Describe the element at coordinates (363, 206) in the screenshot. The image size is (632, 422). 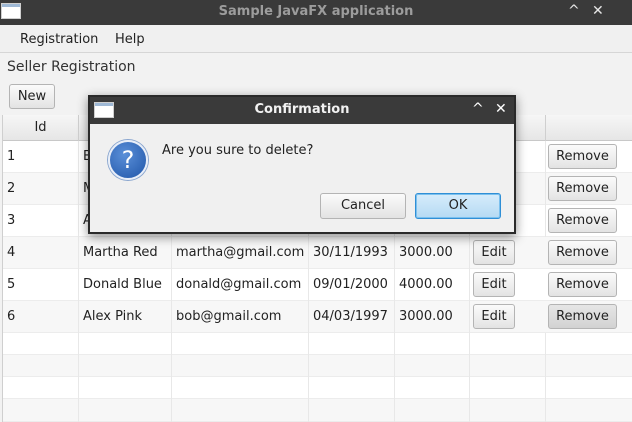
I see `cancel-button: Cancel` at that location.